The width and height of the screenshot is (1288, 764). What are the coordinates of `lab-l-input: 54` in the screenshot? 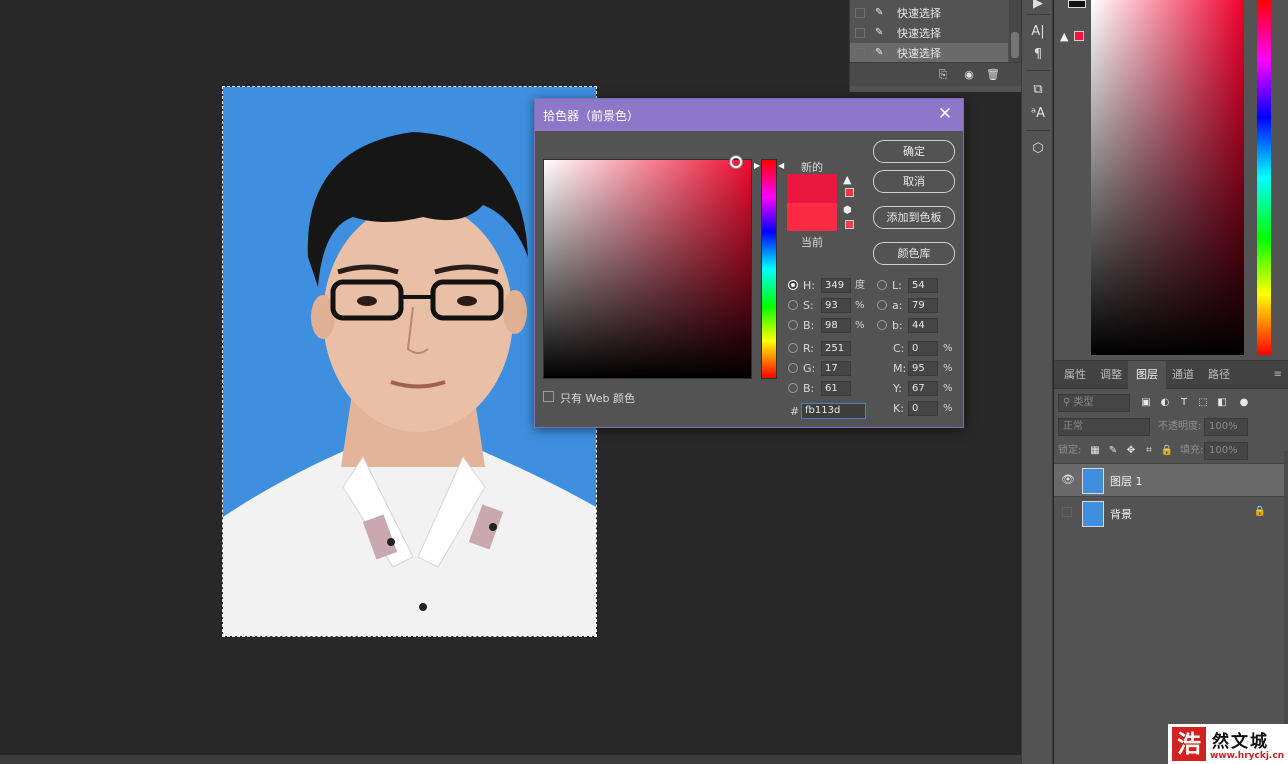 It's located at (923, 285).